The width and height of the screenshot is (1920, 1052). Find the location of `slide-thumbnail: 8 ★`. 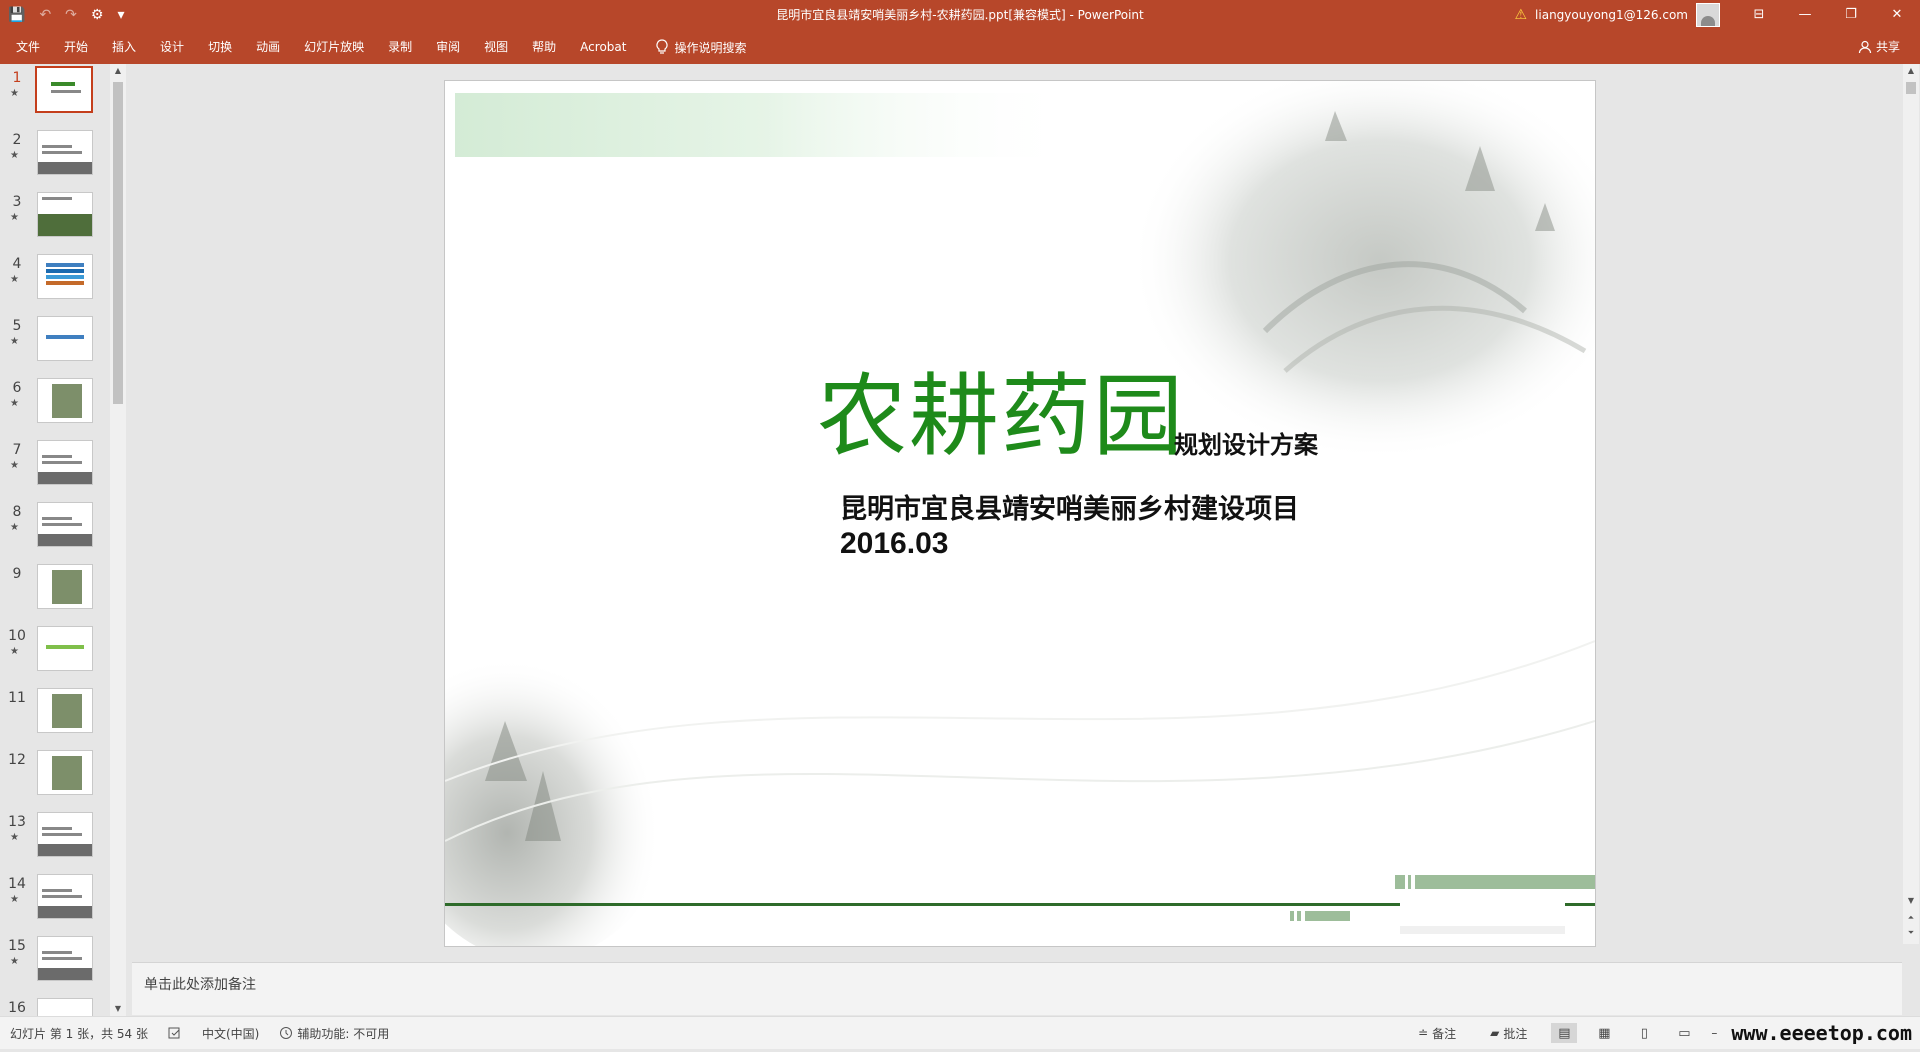

slide-thumbnail: 8 ★ is located at coordinates (55, 528).